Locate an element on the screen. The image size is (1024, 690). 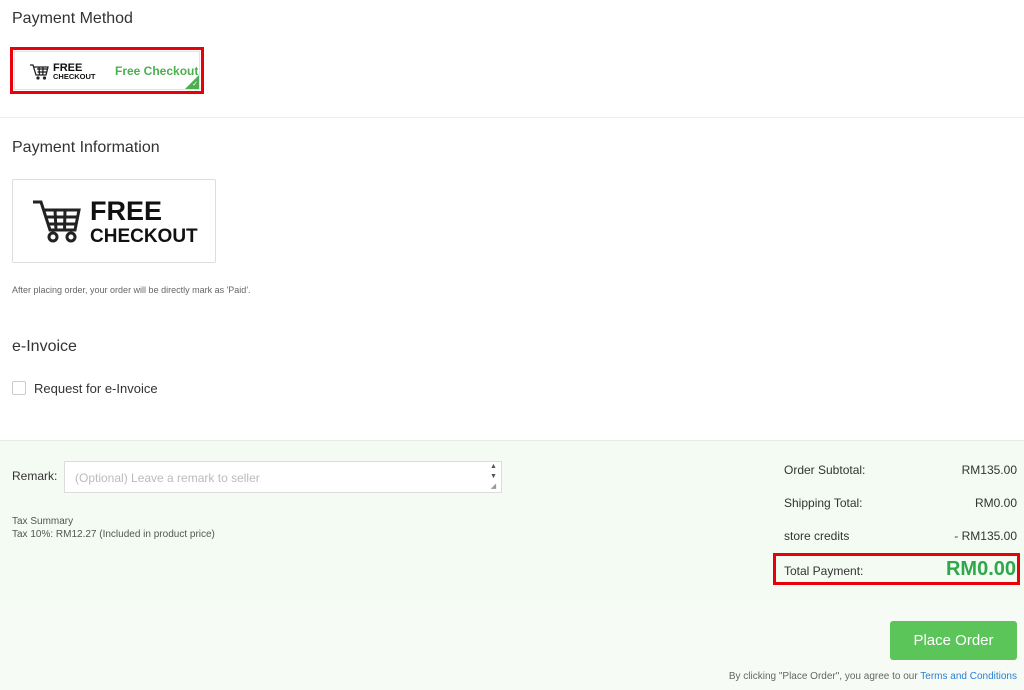
payment-info-logo-box: FREE CHECKOUT is located at coordinates (114, 221).